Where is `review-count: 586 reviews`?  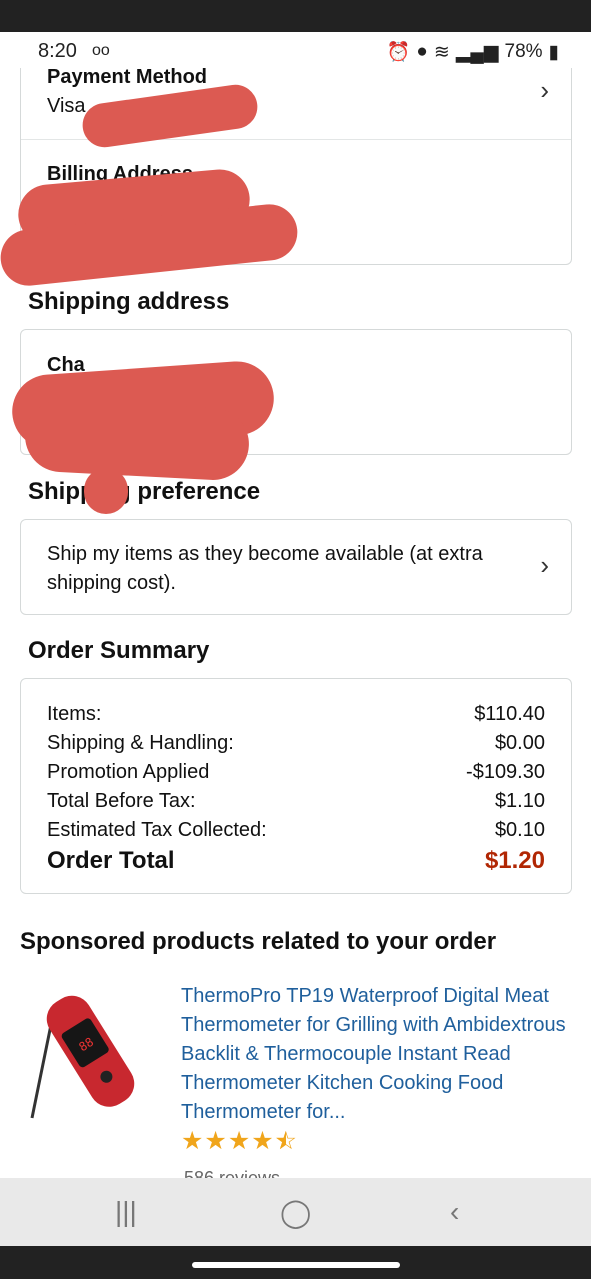 review-count: 586 reviews is located at coordinates (232, 1173).